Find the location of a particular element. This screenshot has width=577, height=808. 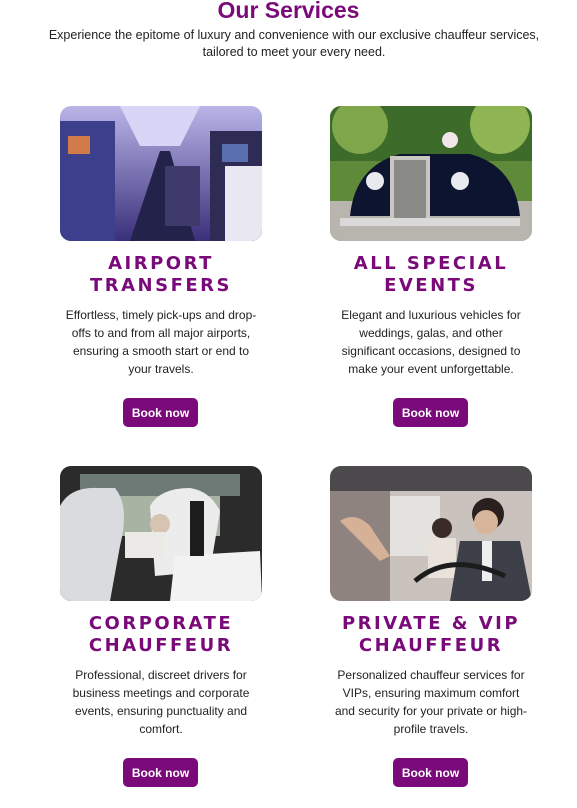

service-title: ALL SPECIAL EVENTS is located at coordinates (431, 275).